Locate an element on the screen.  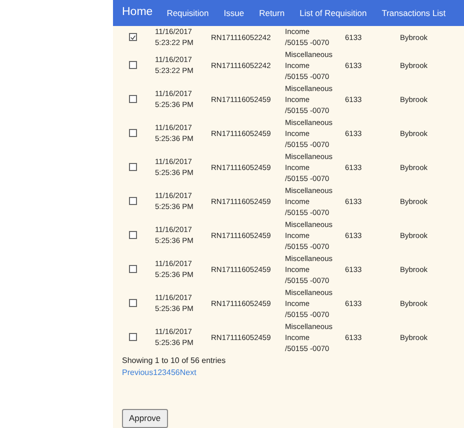
home-link: Home is located at coordinates (137, 13).